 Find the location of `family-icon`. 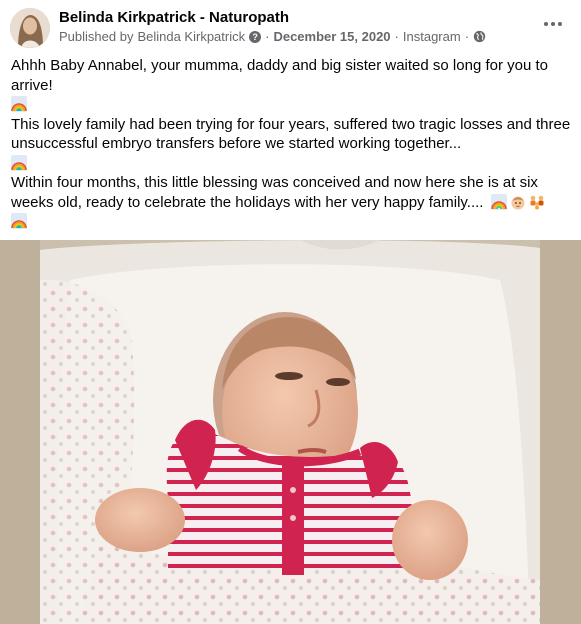

family-icon is located at coordinates (537, 202).